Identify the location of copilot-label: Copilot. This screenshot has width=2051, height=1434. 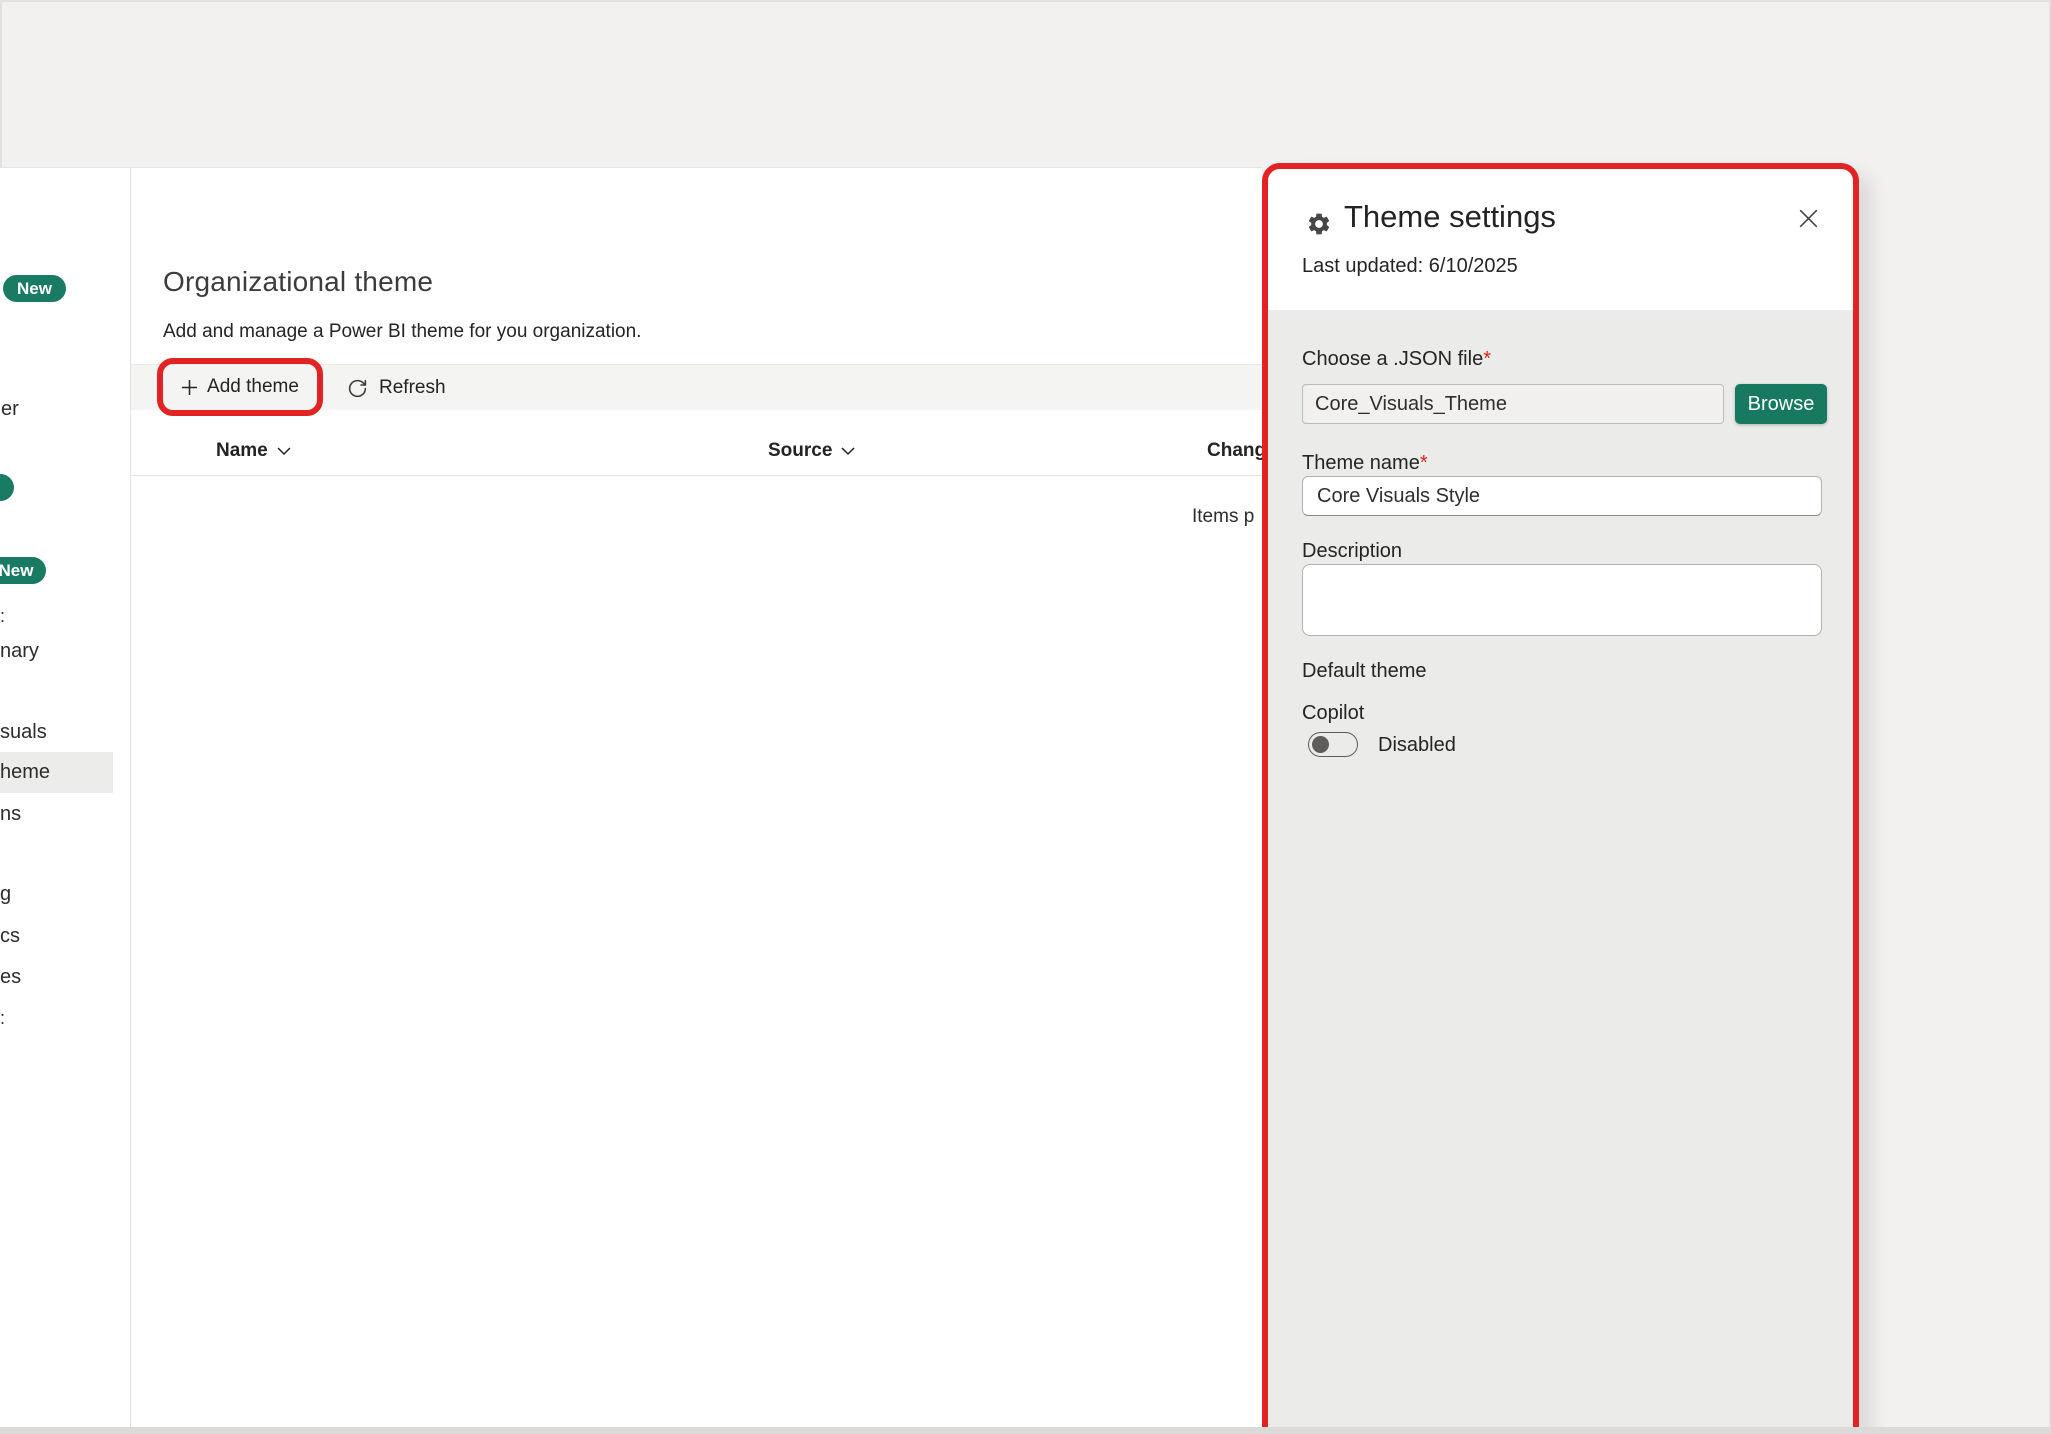
(1333, 713).